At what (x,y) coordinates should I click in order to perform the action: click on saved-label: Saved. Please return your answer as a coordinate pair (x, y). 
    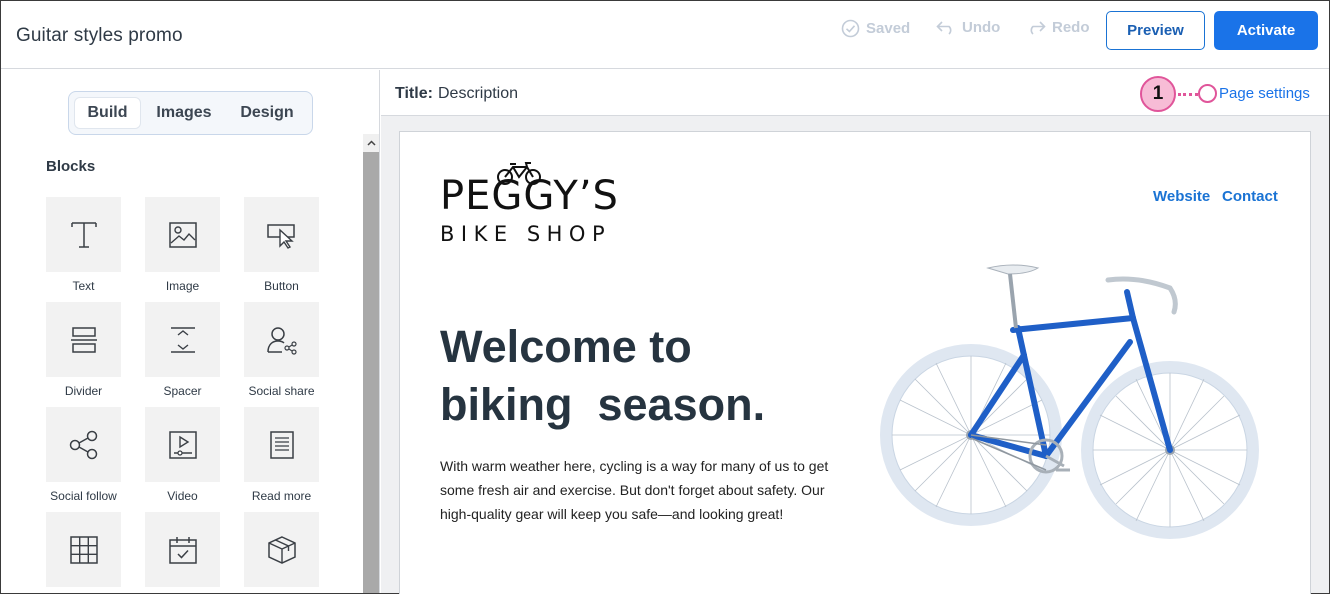
    Looking at the image, I should click on (888, 28).